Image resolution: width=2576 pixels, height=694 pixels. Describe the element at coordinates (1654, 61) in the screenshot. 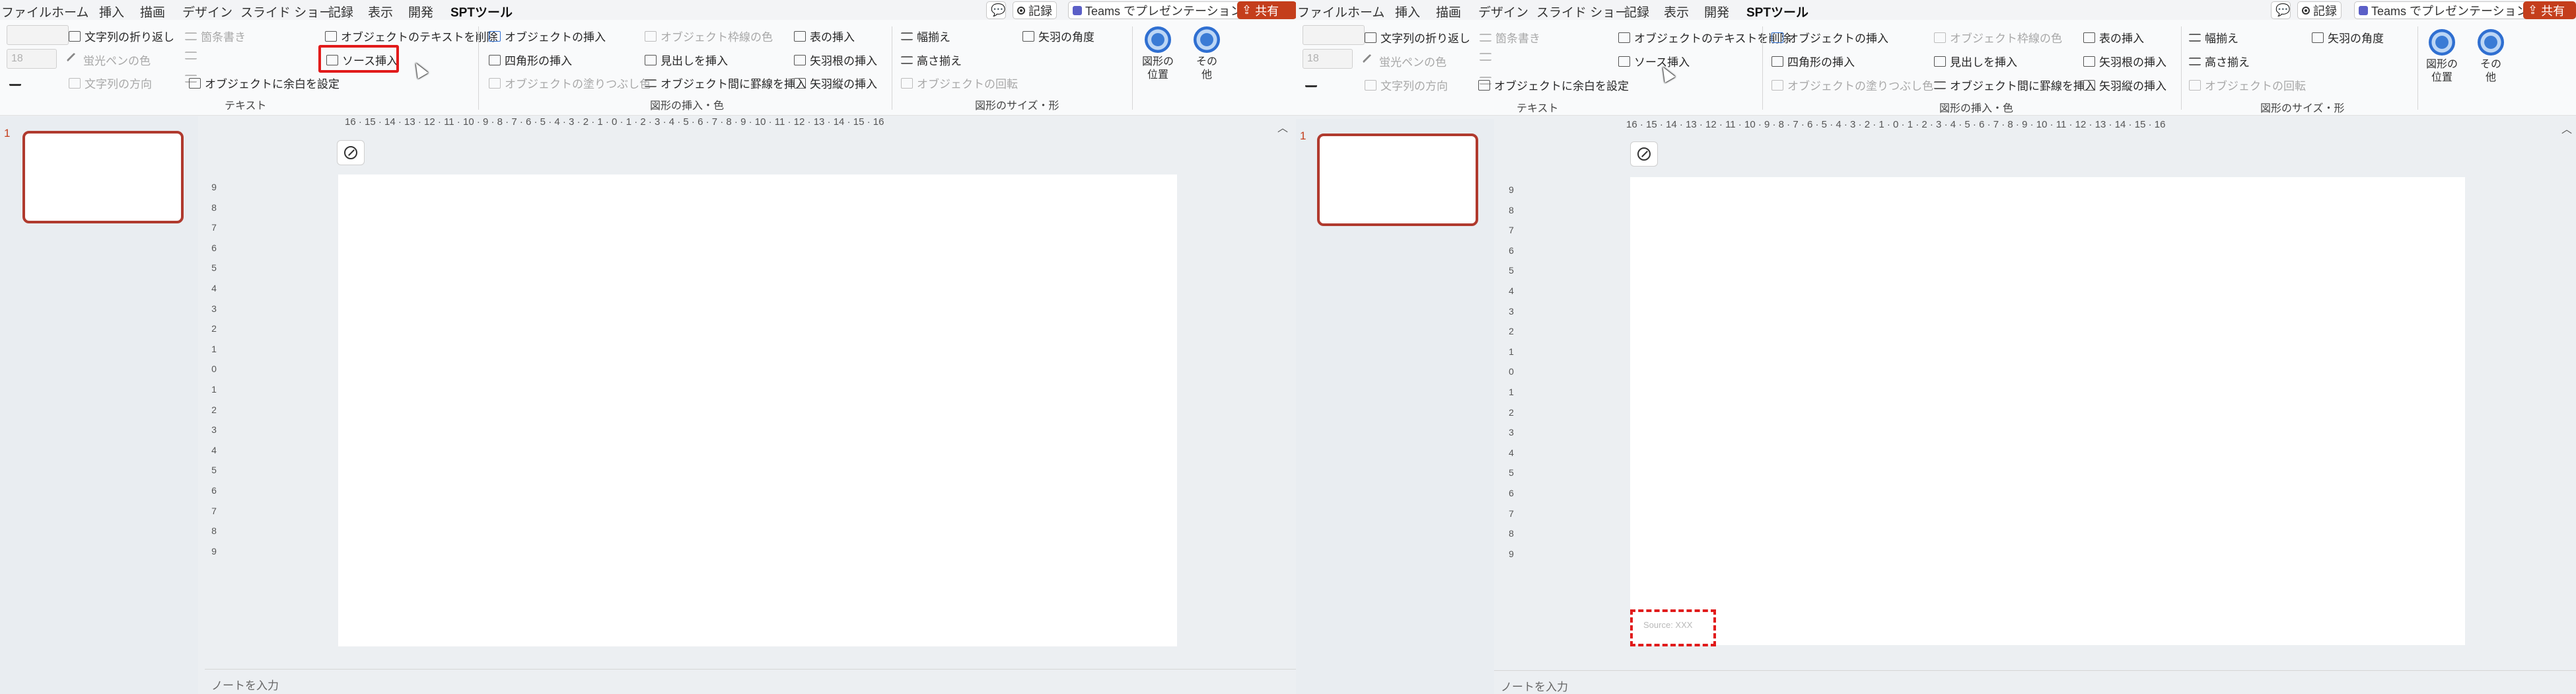

I see `source-insert-button: ソース挿入` at that location.